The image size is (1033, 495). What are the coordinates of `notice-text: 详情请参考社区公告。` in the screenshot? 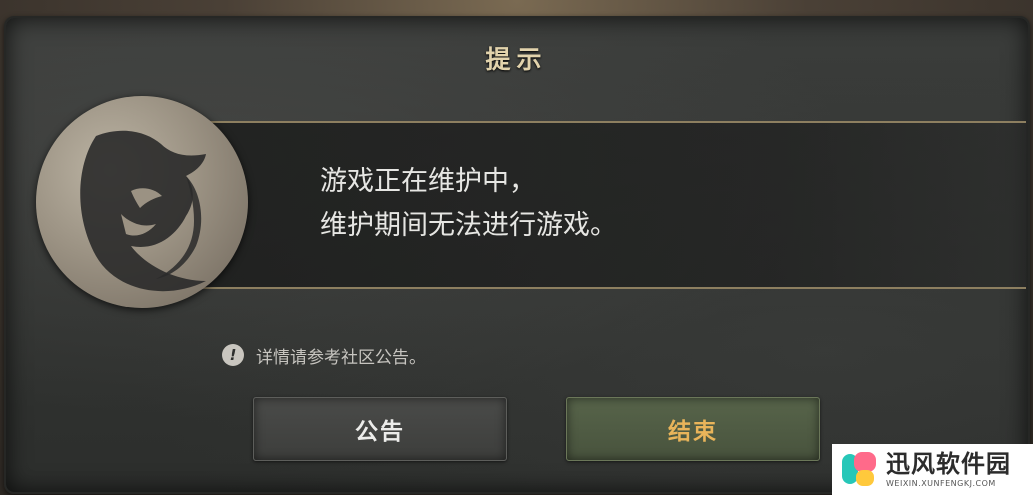 It's located at (341, 357).